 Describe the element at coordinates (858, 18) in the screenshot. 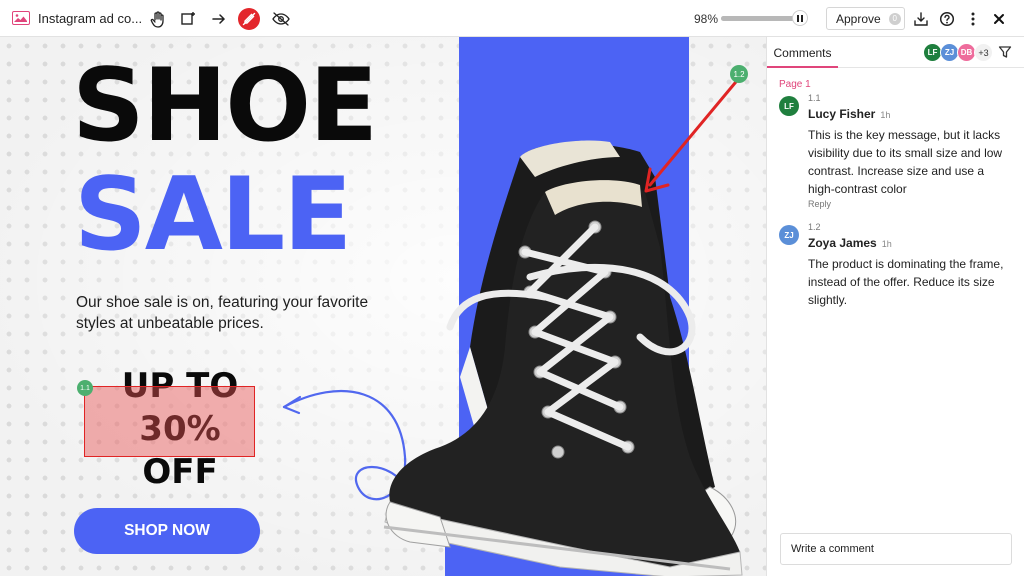

I see `approve-label: Approve` at that location.